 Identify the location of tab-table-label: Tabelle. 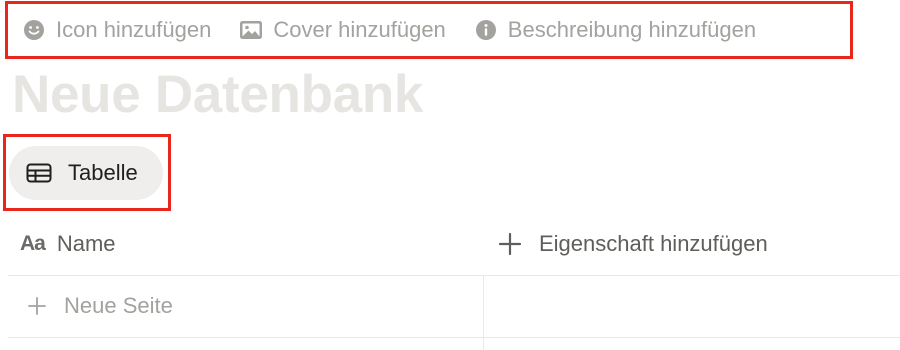
(103, 172).